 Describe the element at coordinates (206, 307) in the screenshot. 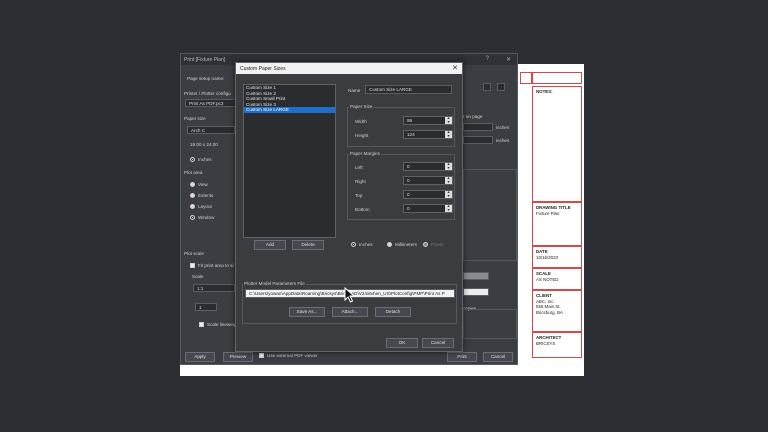

I see `scale-number-input: 1` at that location.